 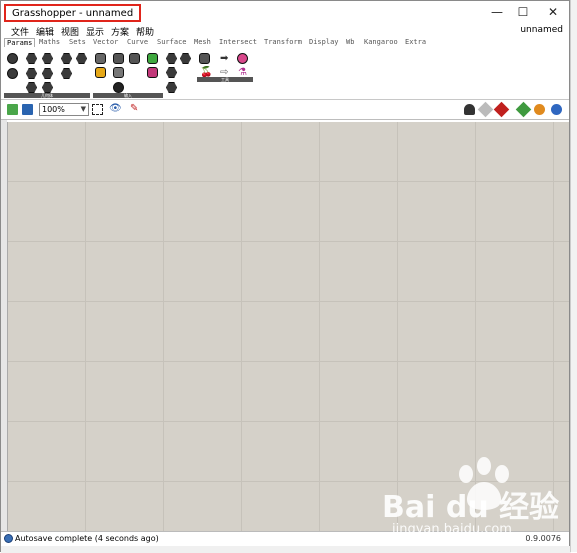 I want to click on line-param-icon, so click(x=31, y=73).